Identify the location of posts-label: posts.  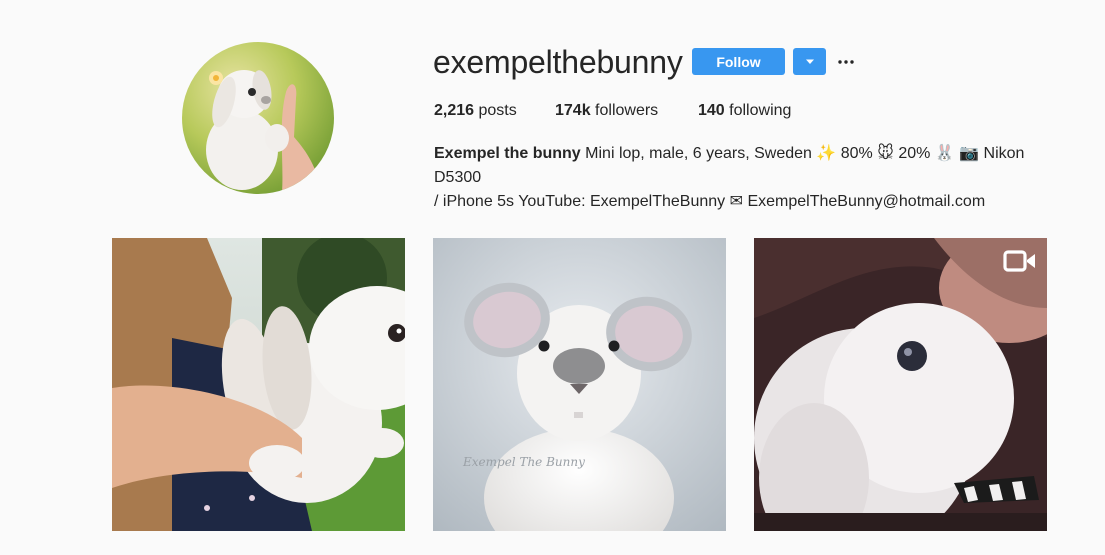
(497, 110).